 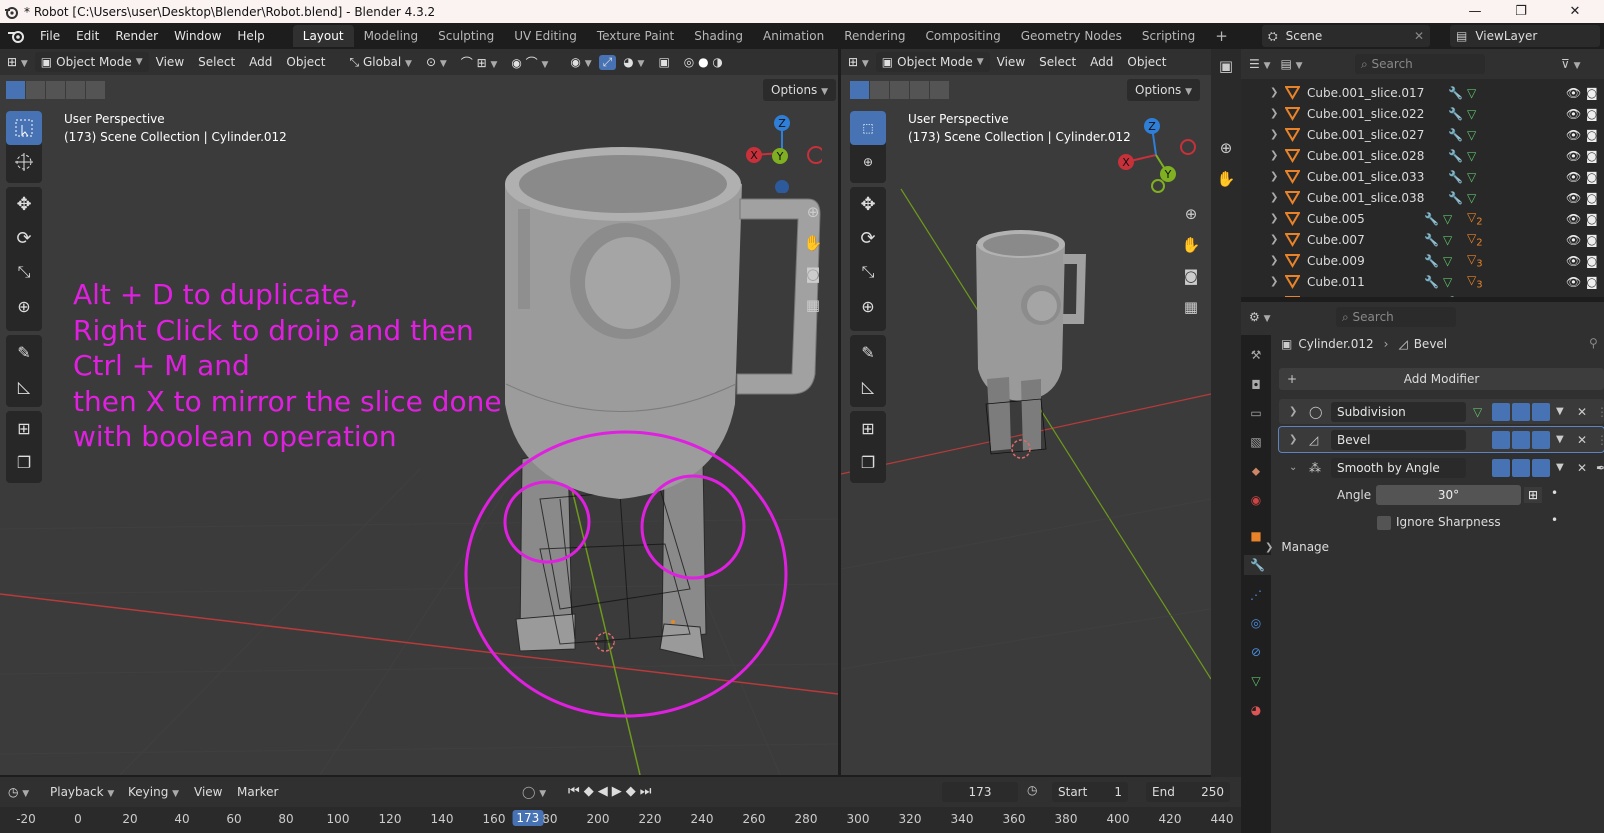 I want to click on menu-marker: Marker, so click(x=257, y=792).